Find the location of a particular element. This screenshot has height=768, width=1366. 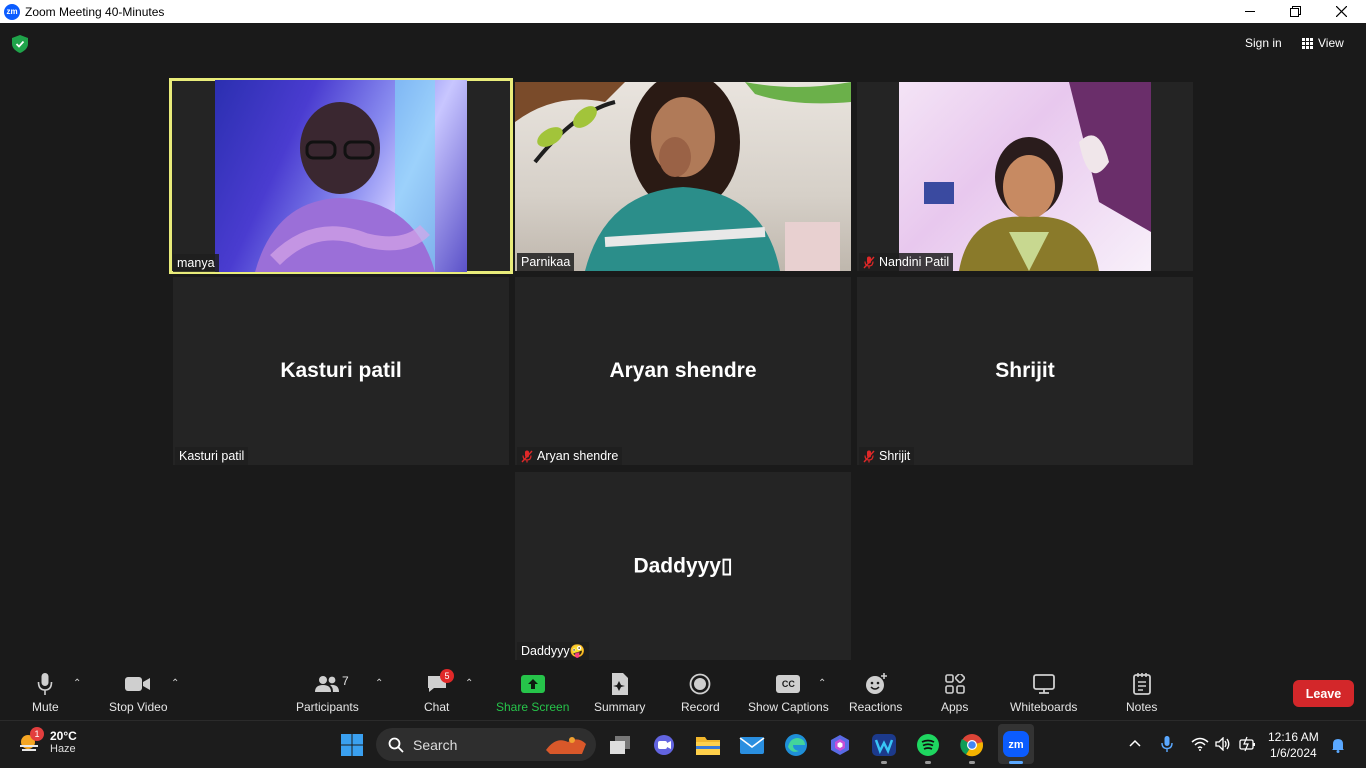

share-screen-button: Share Screen is located at coordinates (532, 693).